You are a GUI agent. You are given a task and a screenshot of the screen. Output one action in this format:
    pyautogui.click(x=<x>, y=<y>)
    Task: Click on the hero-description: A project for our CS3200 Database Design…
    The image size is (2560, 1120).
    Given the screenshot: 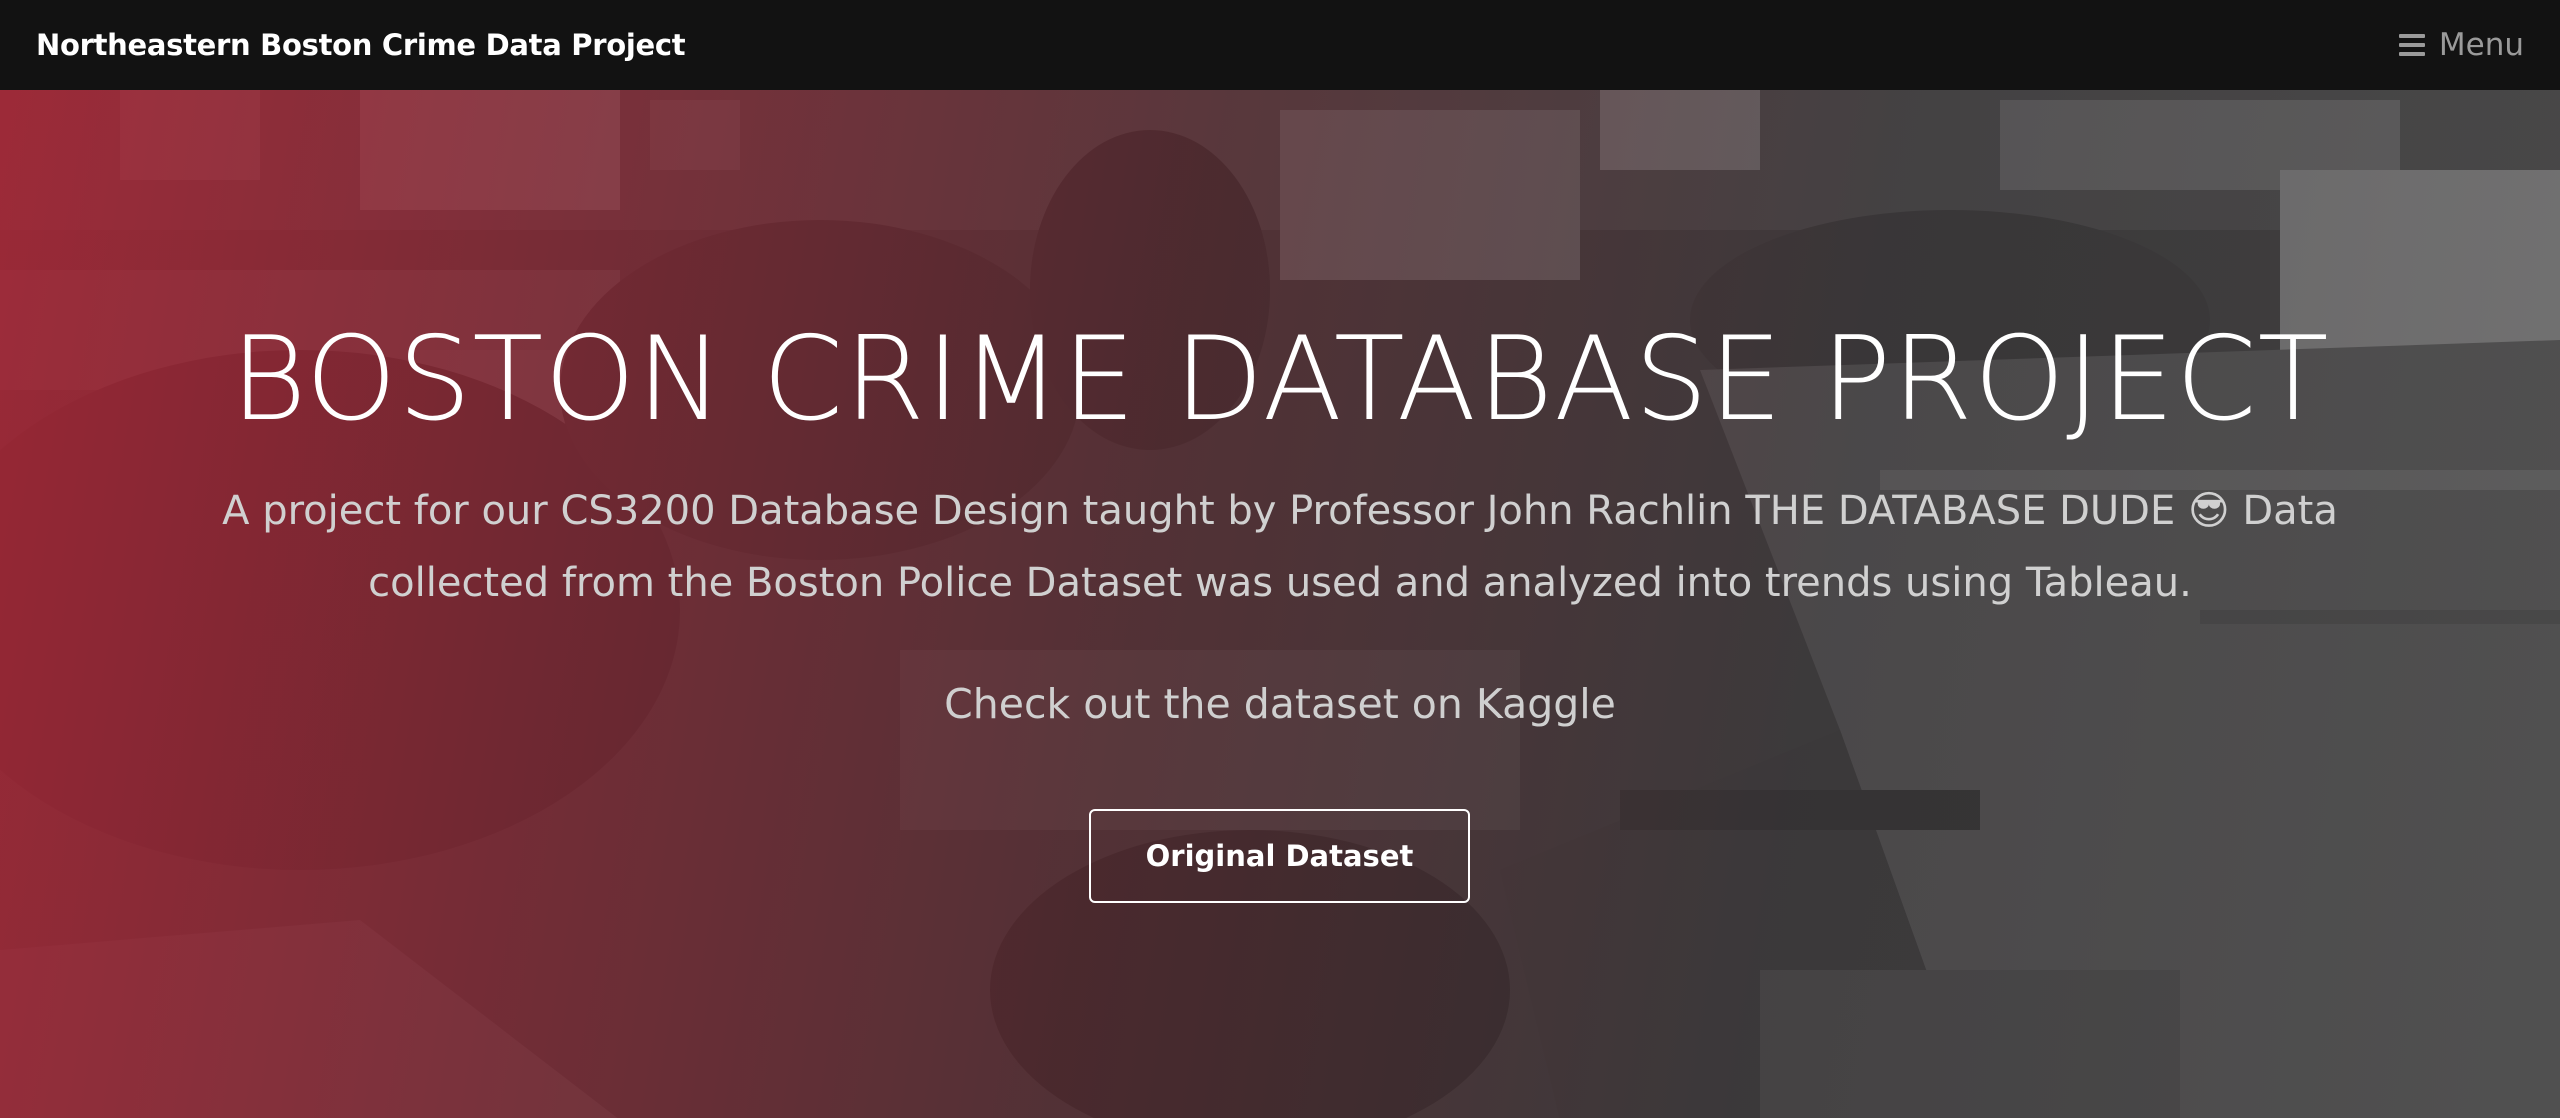 What is the action you would take?
    pyautogui.click(x=1280, y=547)
    